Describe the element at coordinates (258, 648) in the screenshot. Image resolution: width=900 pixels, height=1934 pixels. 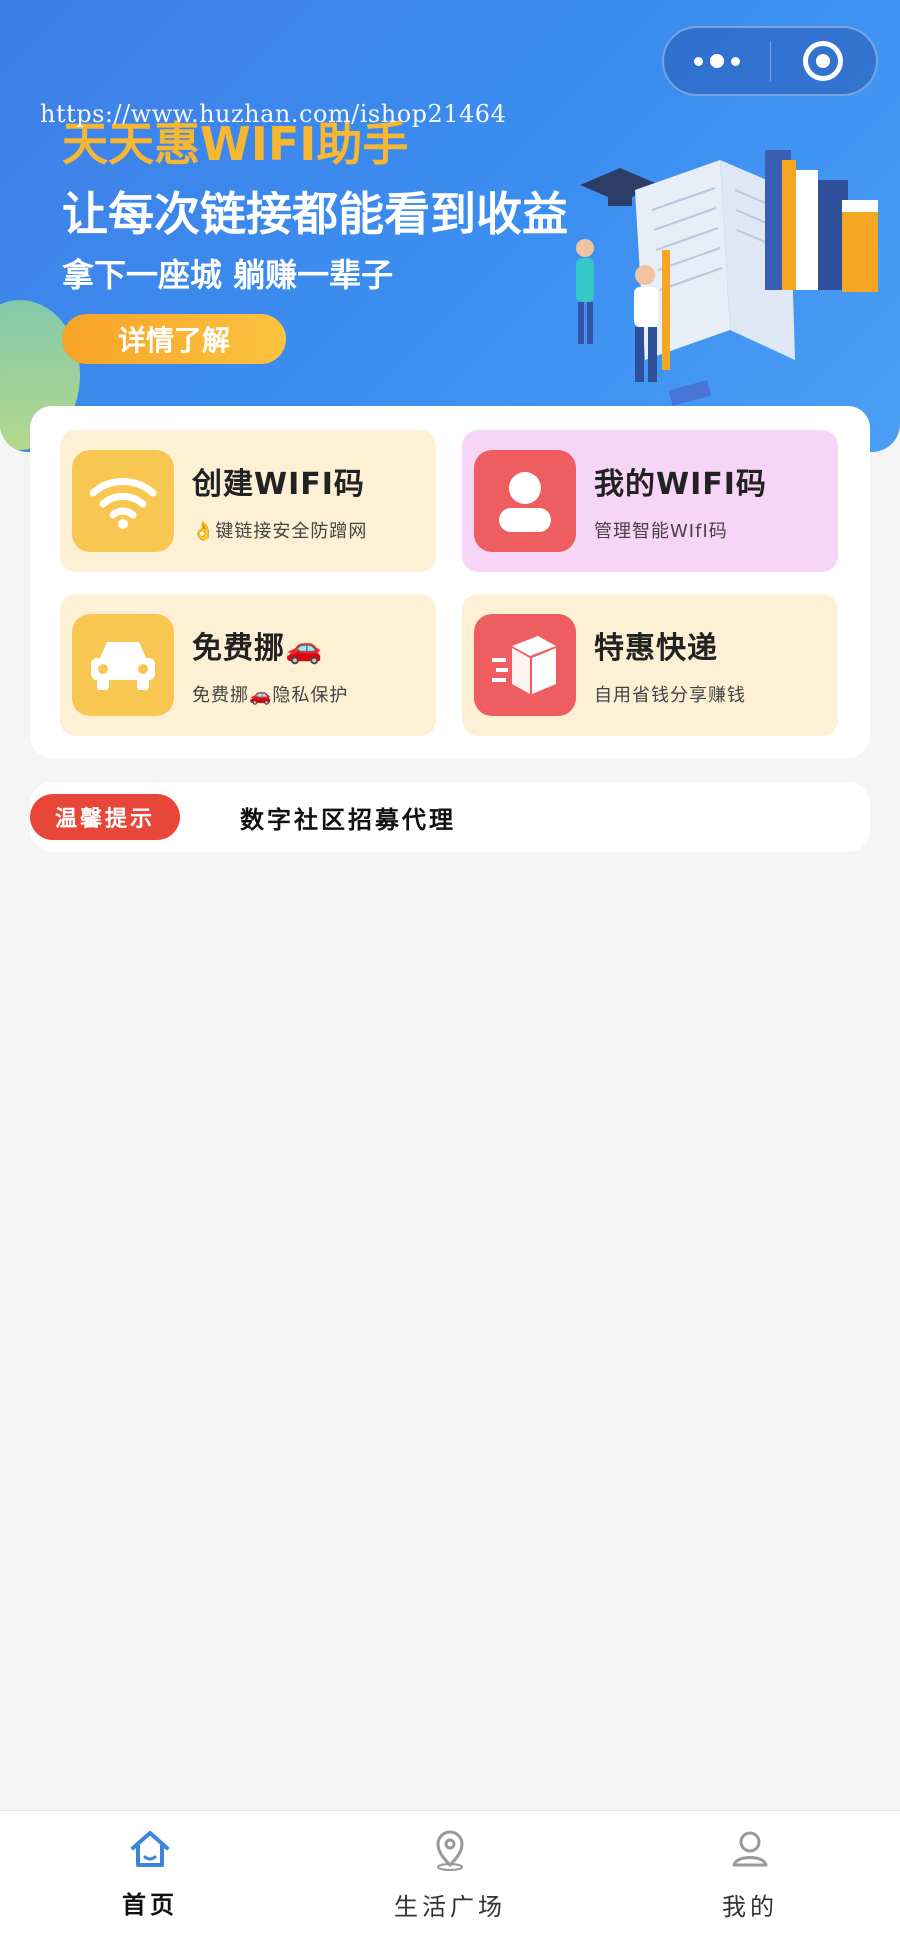
I see `tile-title: 免费挪🚗` at that location.